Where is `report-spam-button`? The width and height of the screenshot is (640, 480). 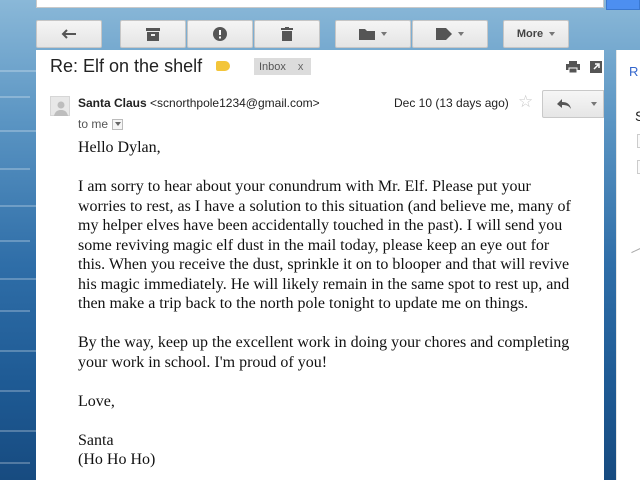 report-spam-button is located at coordinates (220, 34).